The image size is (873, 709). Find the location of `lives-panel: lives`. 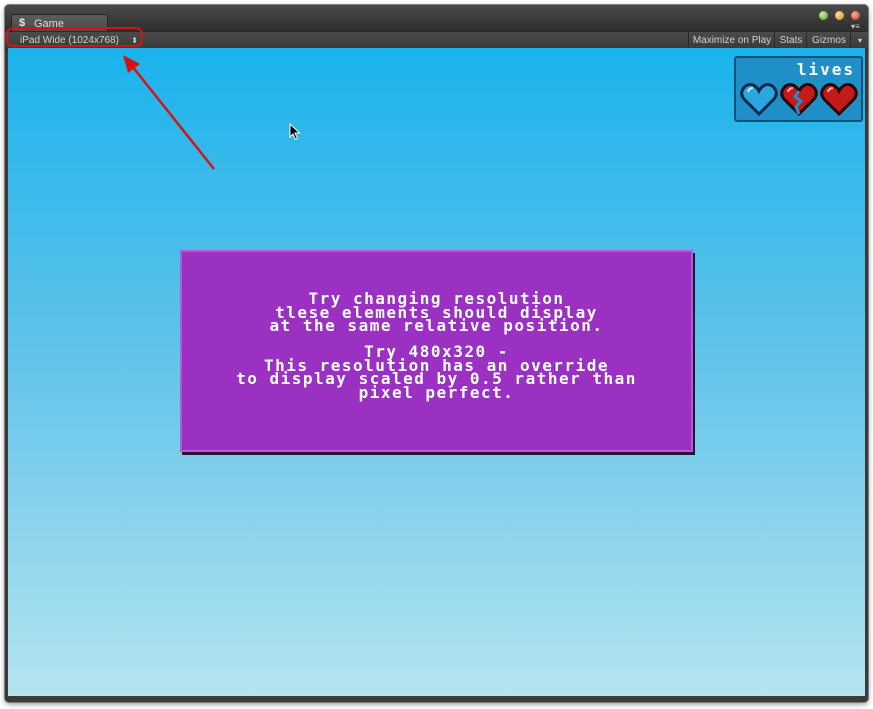

lives-panel: lives is located at coordinates (798, 89).